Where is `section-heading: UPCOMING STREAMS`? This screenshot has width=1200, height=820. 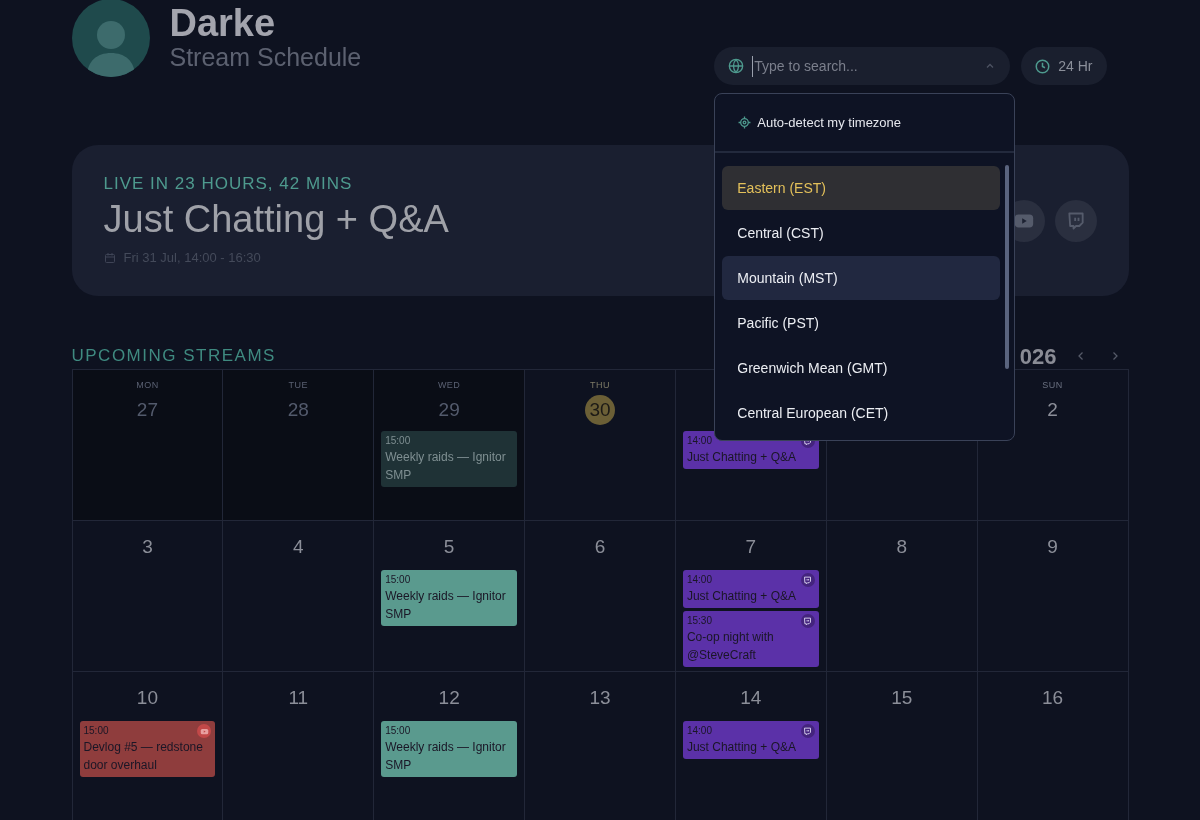
section-heading: UPCOMING STREAMS is located at coordinates (173, 356).